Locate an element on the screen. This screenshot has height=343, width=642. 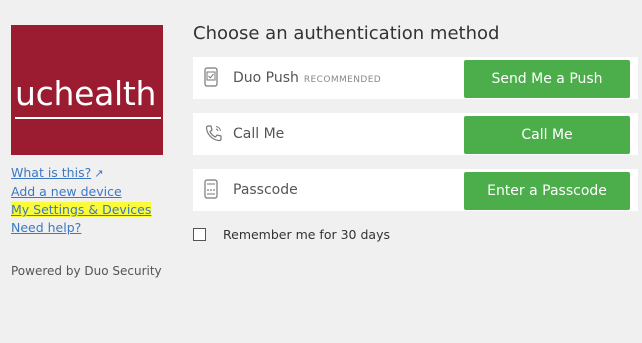
settings-devices-label: My Settings & Devices is located at coordinates (81, 209).